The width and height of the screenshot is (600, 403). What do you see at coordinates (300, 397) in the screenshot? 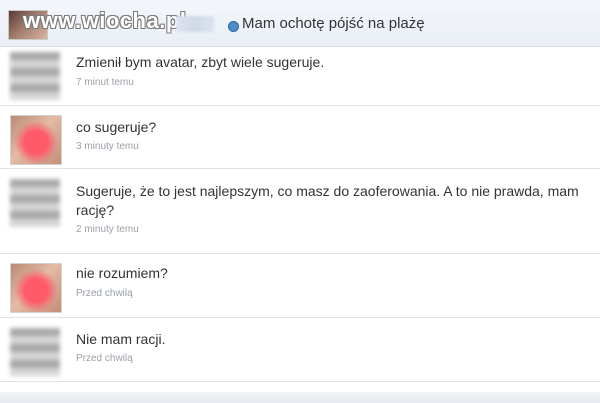
I see `footer-bar` at bounding box center [300, 397].